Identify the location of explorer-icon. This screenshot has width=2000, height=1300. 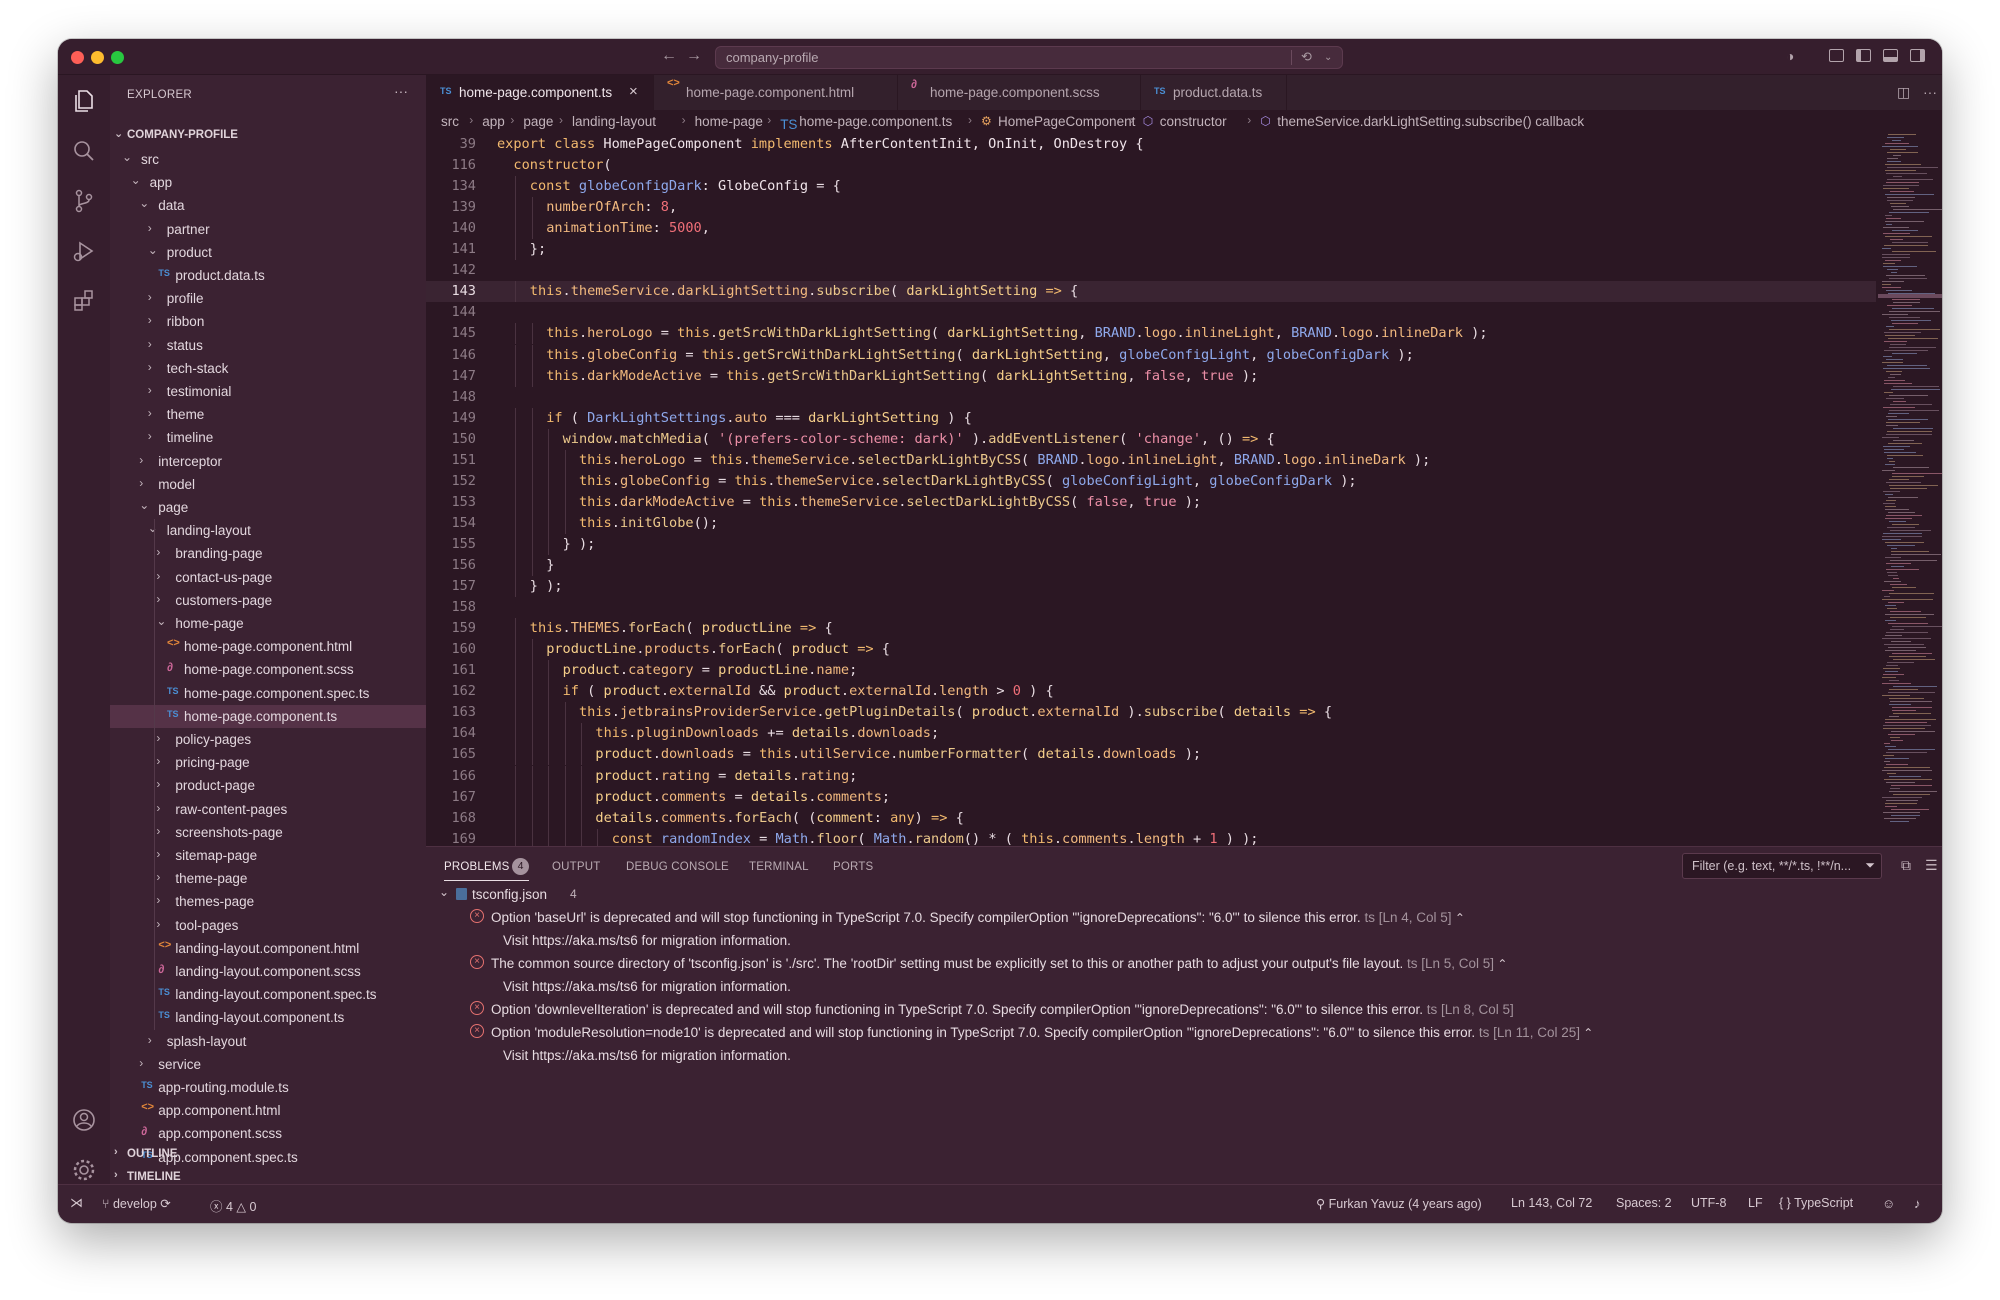
(84, 101).